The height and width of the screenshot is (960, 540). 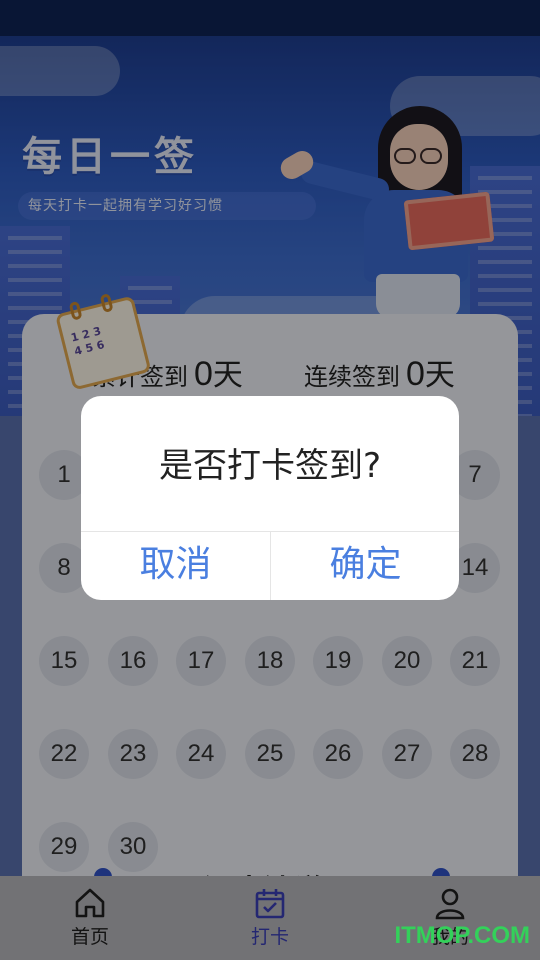 I want to click on confirm-button: 确定, so click(x=365, y=566).